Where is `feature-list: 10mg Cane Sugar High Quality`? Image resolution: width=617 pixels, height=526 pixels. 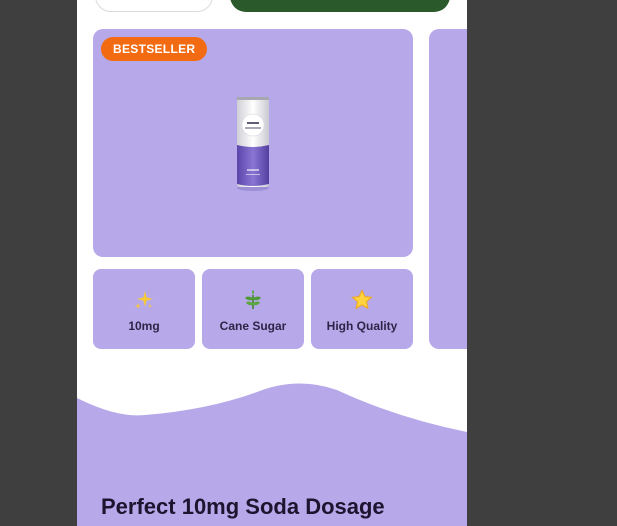 feature-list: 10mg Cane Sugar High Quality is located at coordinates (253, 309).